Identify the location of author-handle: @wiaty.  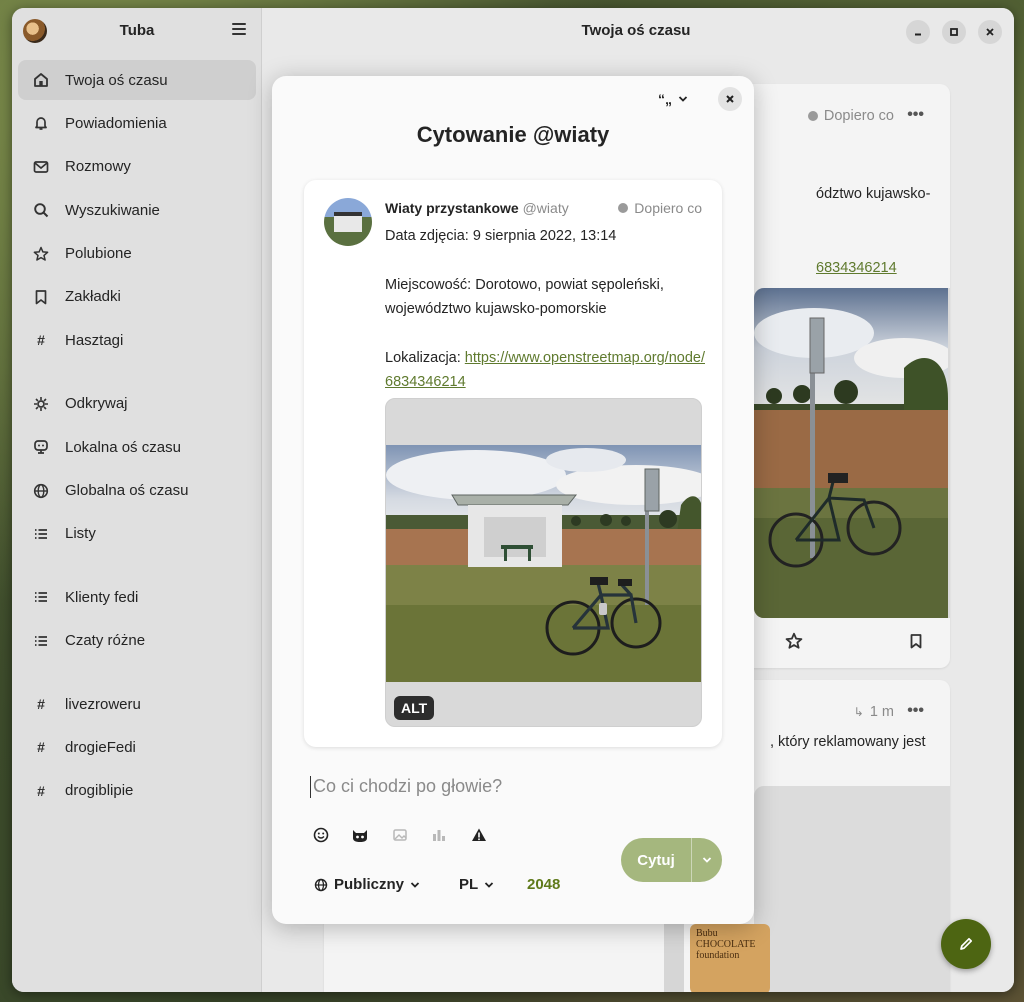
(545, 208).